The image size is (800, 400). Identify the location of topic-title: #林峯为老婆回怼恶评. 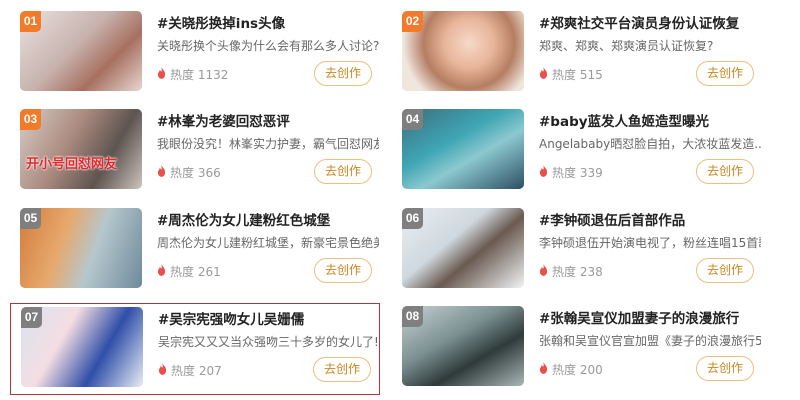
(268, 120).